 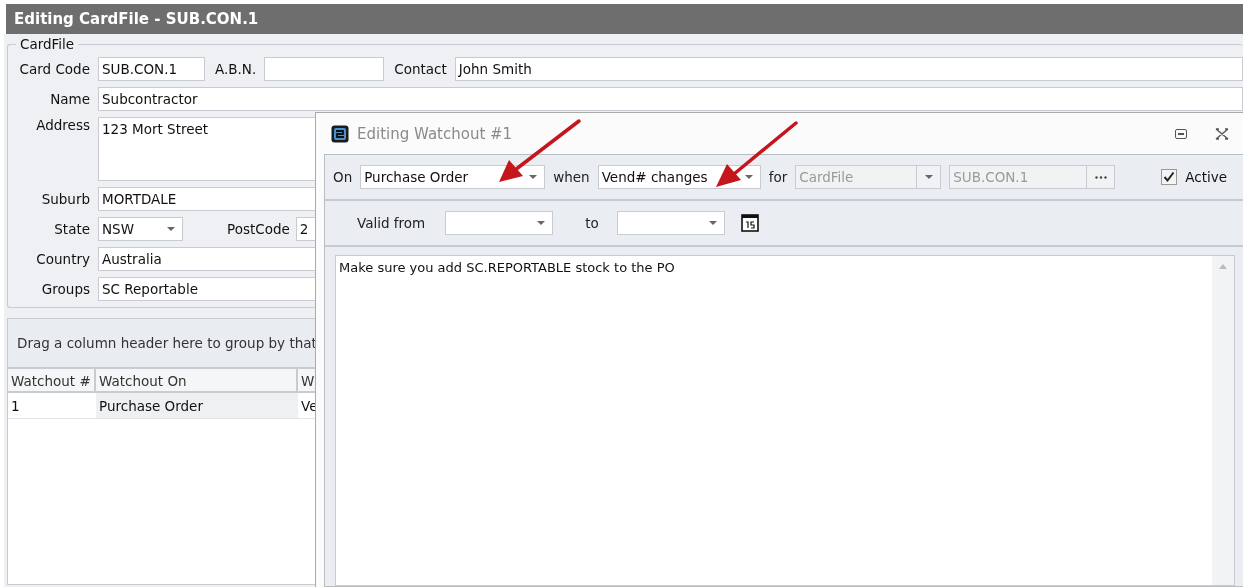 I want to click on group-hint: Drag a column header here to group by that, so click(x=167, y=343).